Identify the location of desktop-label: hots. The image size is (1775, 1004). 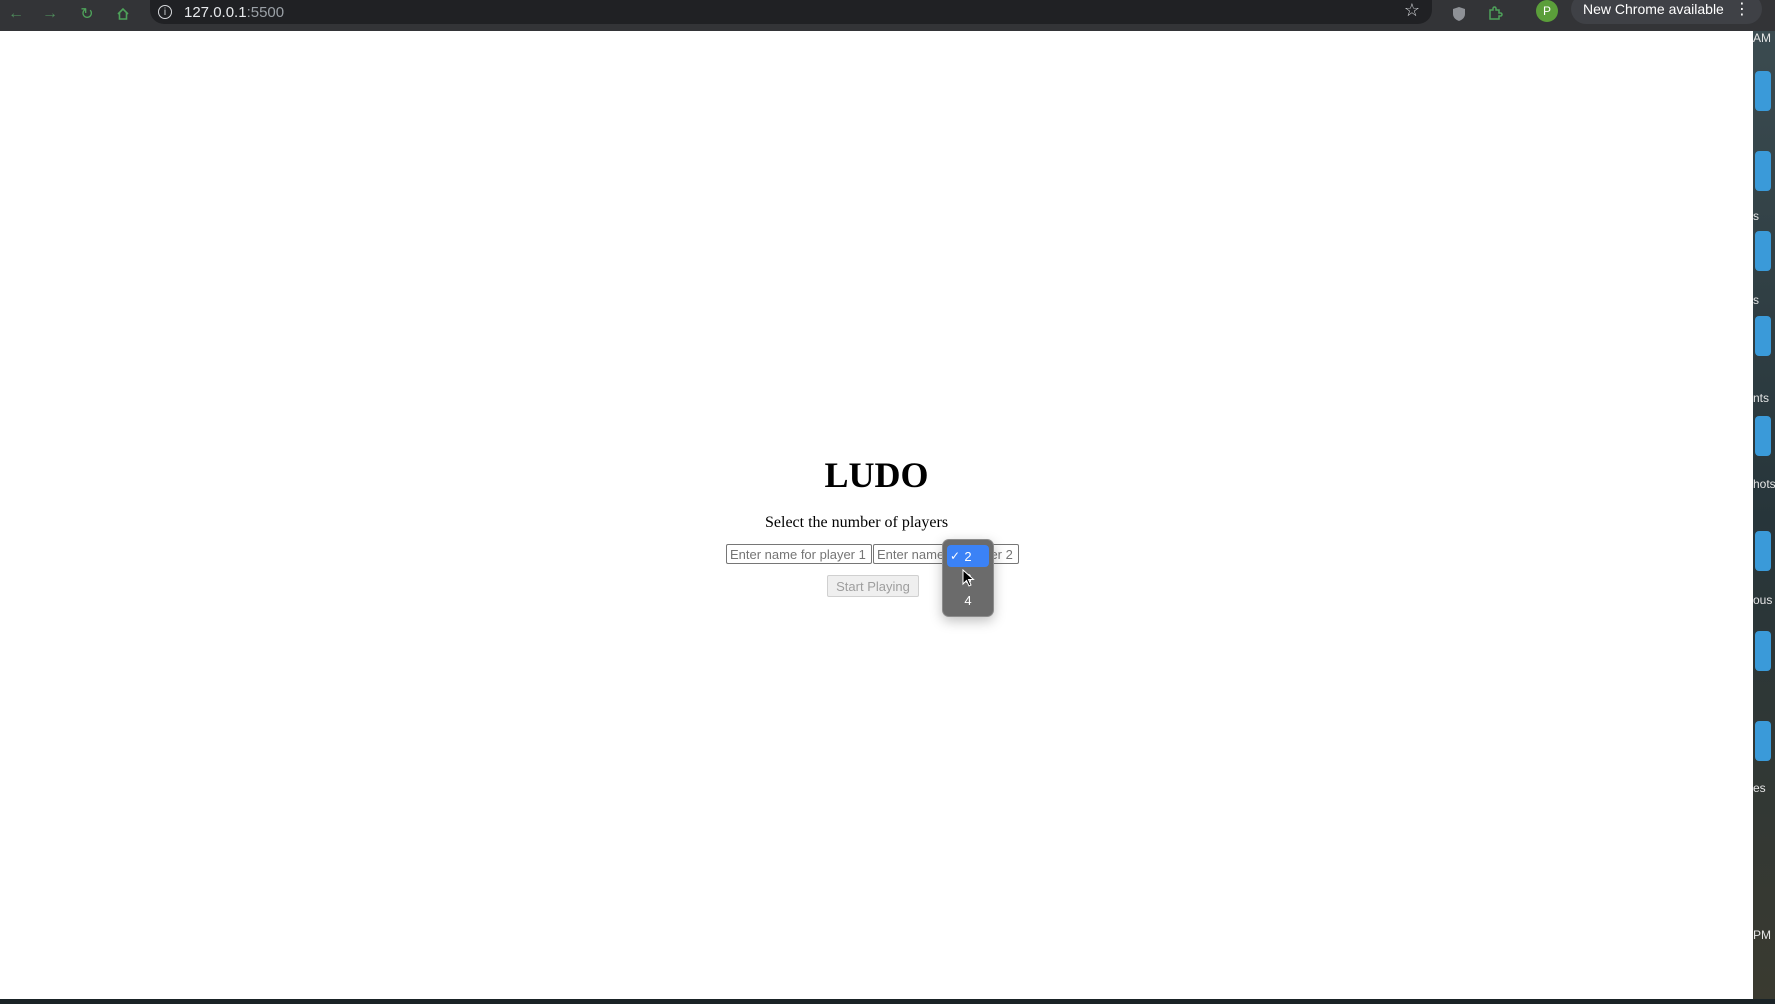
(1764, 484).